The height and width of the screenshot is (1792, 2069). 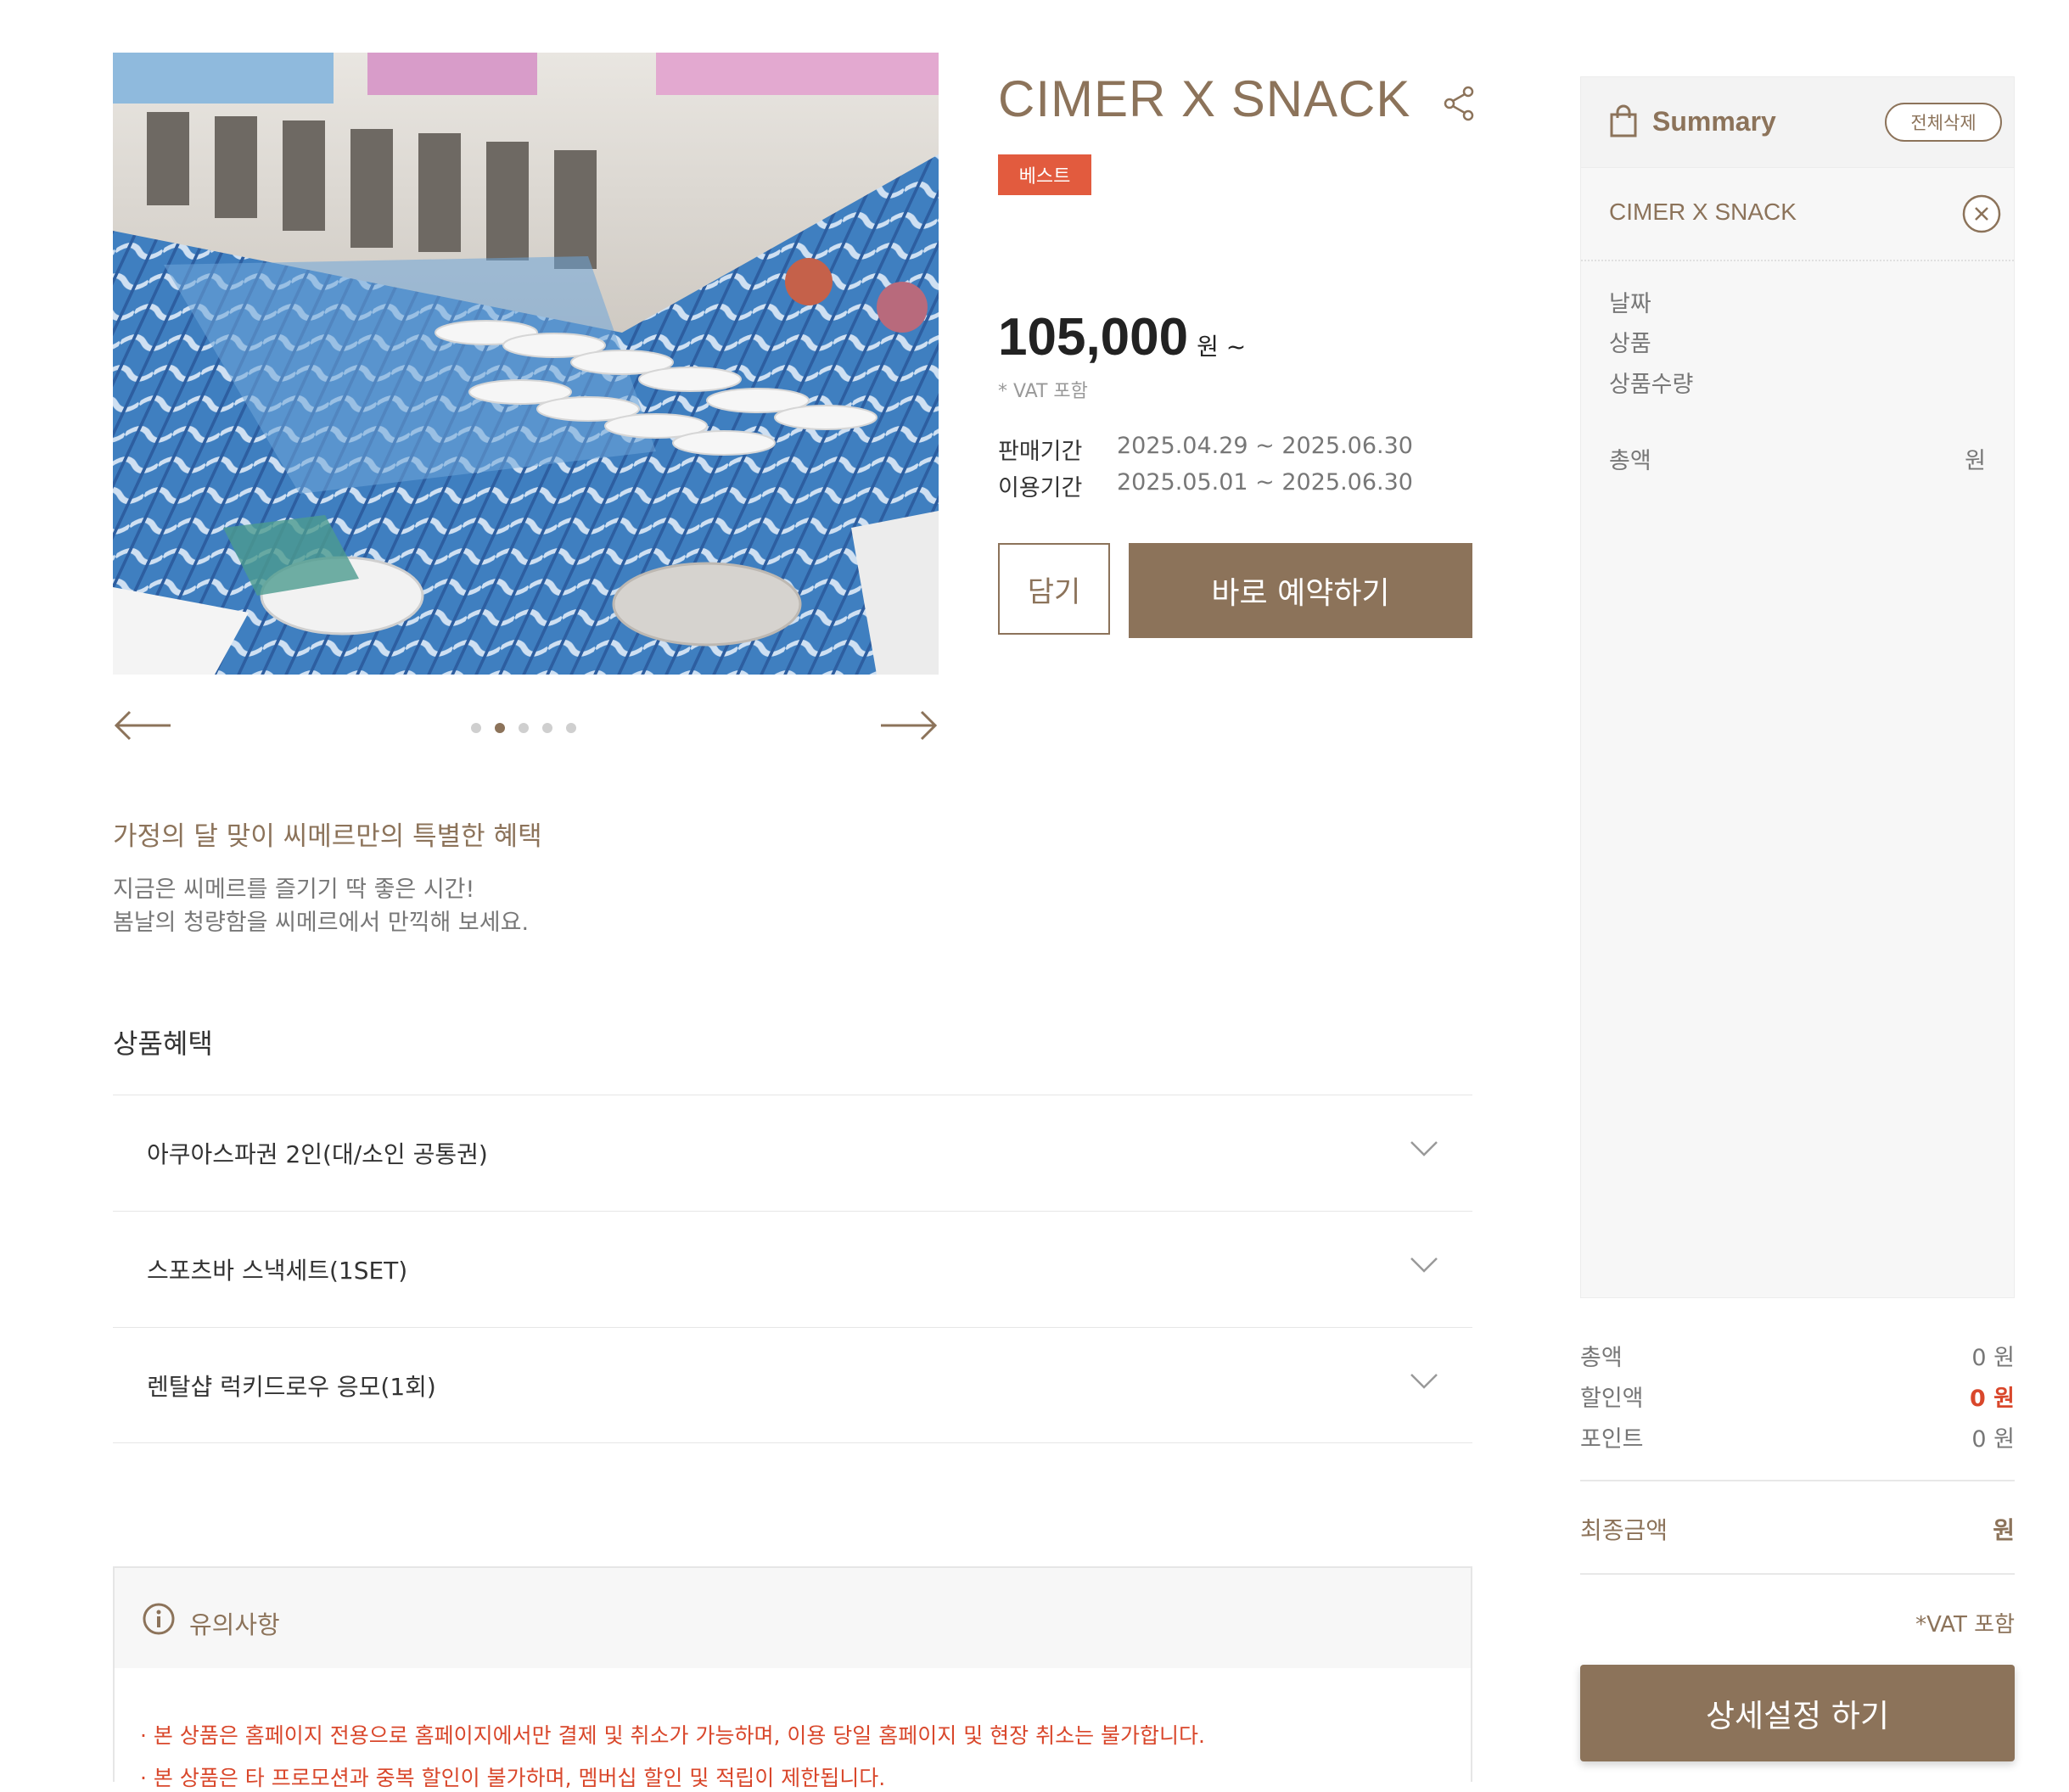 What do you see at coordinates (1301, 590) in the screenshot?
I see `book-now-button: 바로 예약하기` at bounding box center [1301, 590].